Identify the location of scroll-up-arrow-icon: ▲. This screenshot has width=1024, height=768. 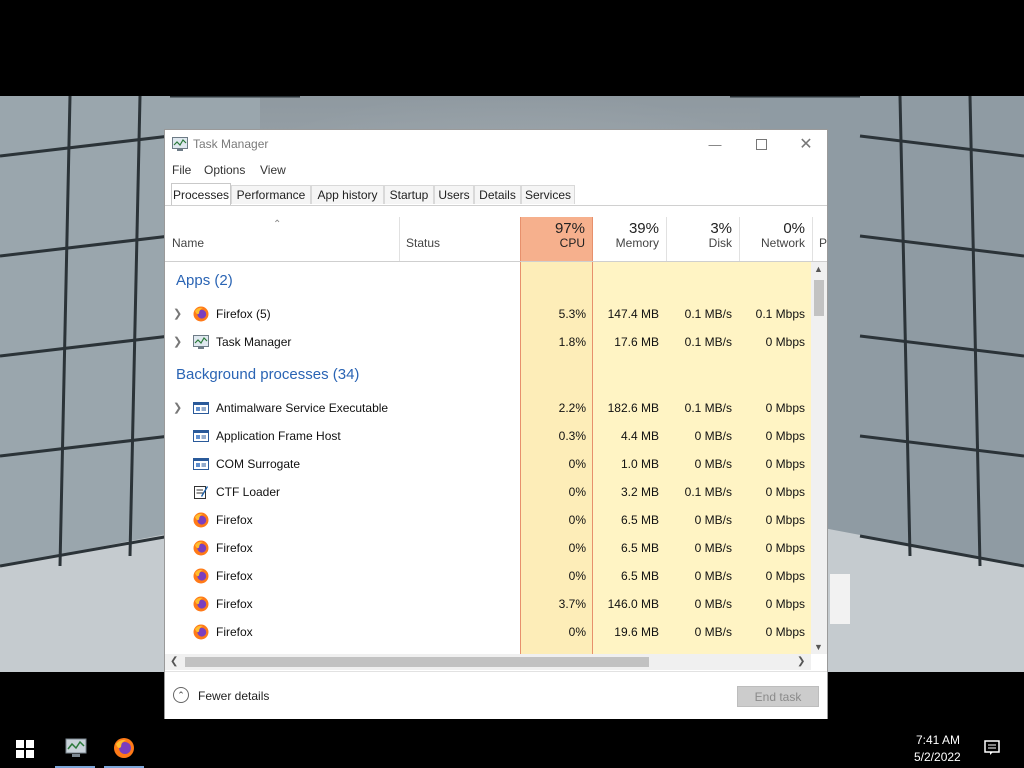
(818, 269).